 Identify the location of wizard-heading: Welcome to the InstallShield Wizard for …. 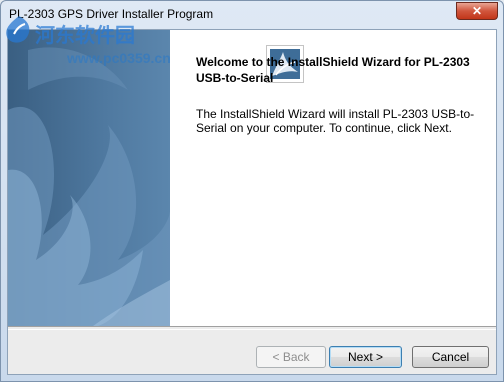
(333, 70).